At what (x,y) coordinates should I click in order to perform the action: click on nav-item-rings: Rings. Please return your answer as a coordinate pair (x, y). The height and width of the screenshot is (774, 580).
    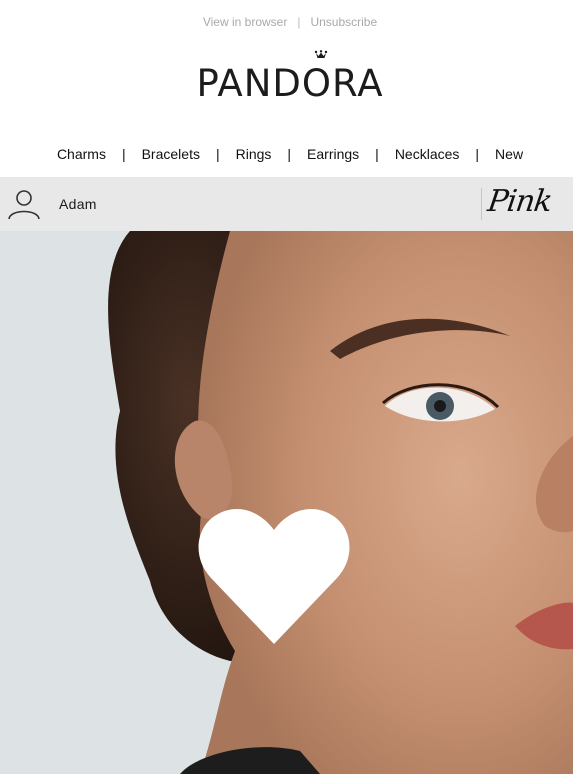
    Looking at the image, I should click on (254, 154).